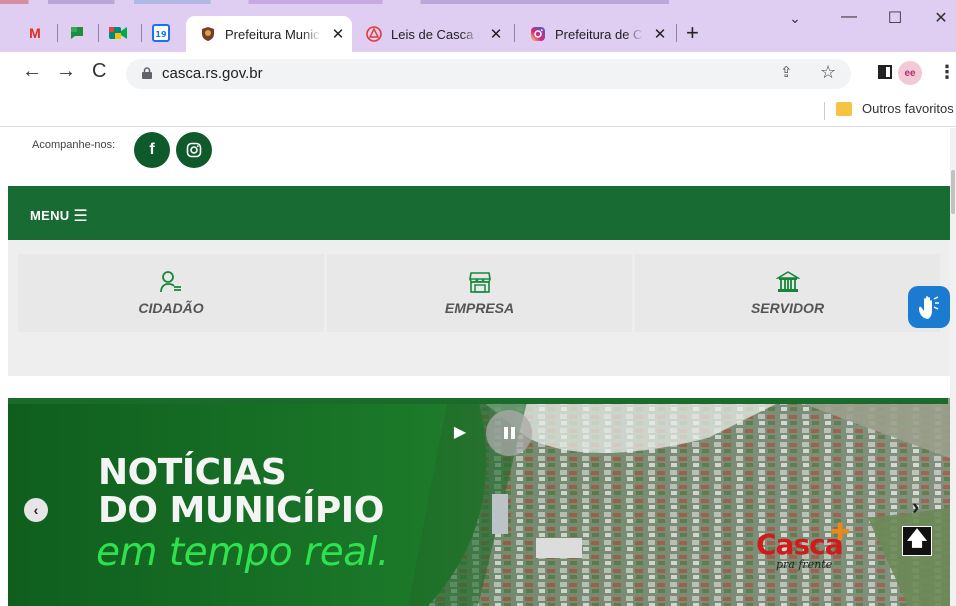 Image resolution: width=956 pixels, height=606 pixels. I want to click on tab-title: Prefeitura Municipal de Casca, so click(273, 34).